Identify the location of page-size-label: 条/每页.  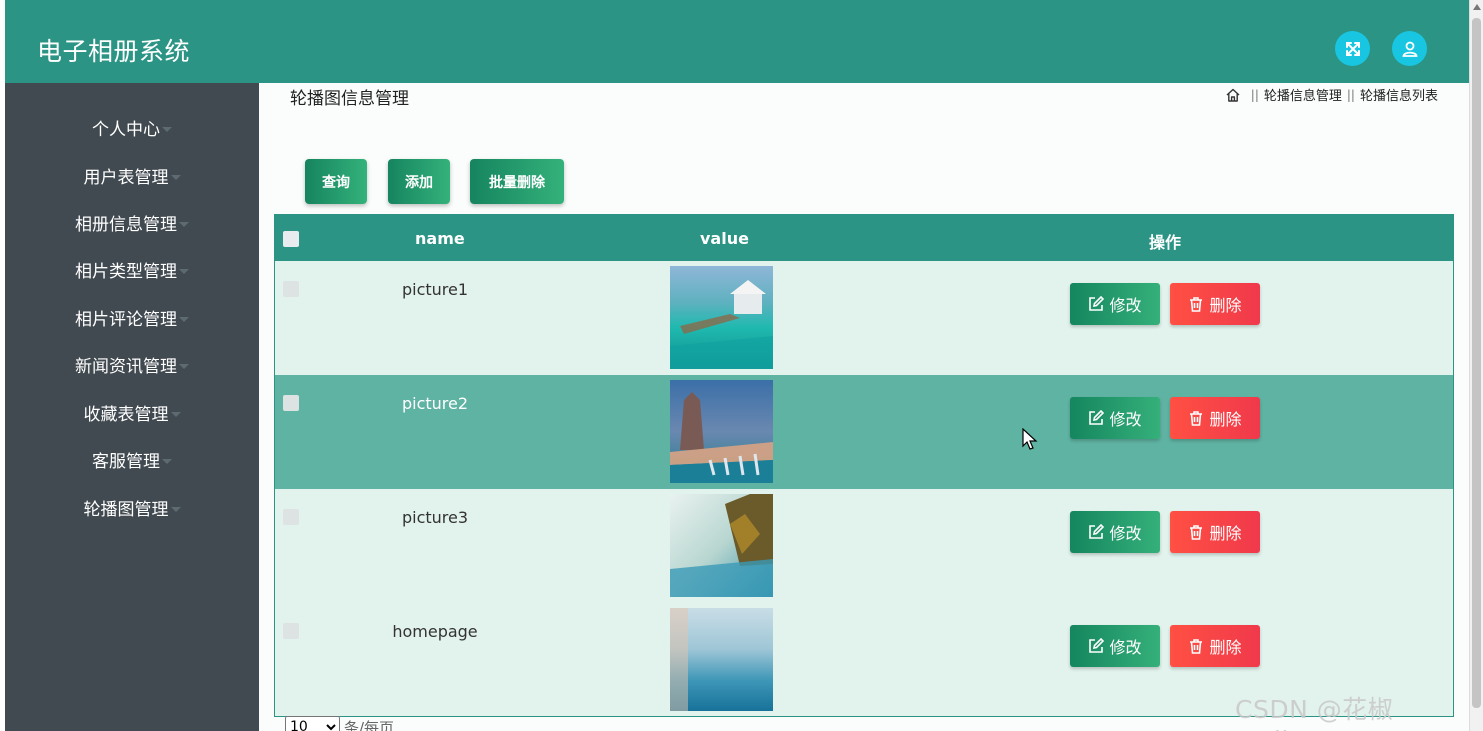
(369, 724).